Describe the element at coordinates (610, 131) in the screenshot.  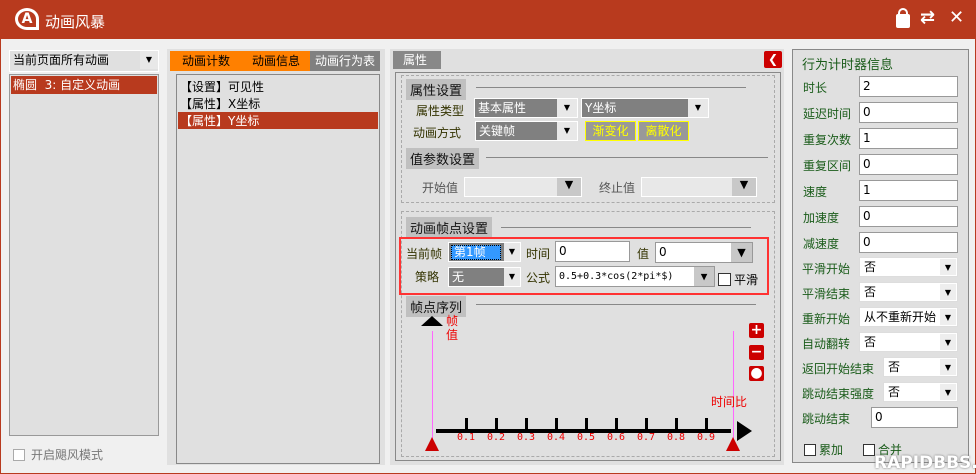
I see `gradient-button: 渐变化` at that location.